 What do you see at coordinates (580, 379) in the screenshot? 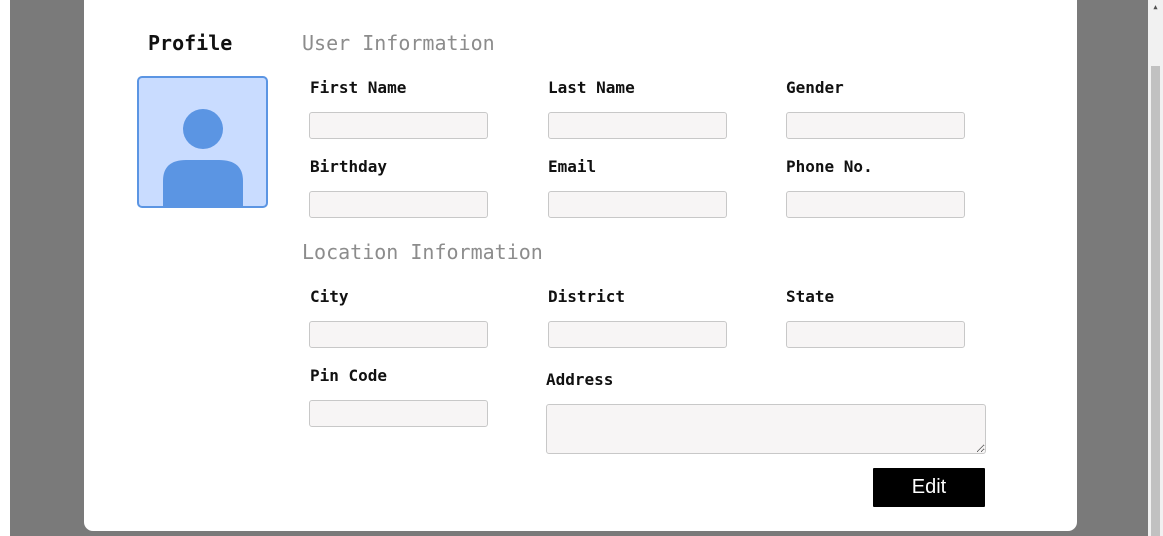
I see `address-label: Address` at bounding box center [580, 379].